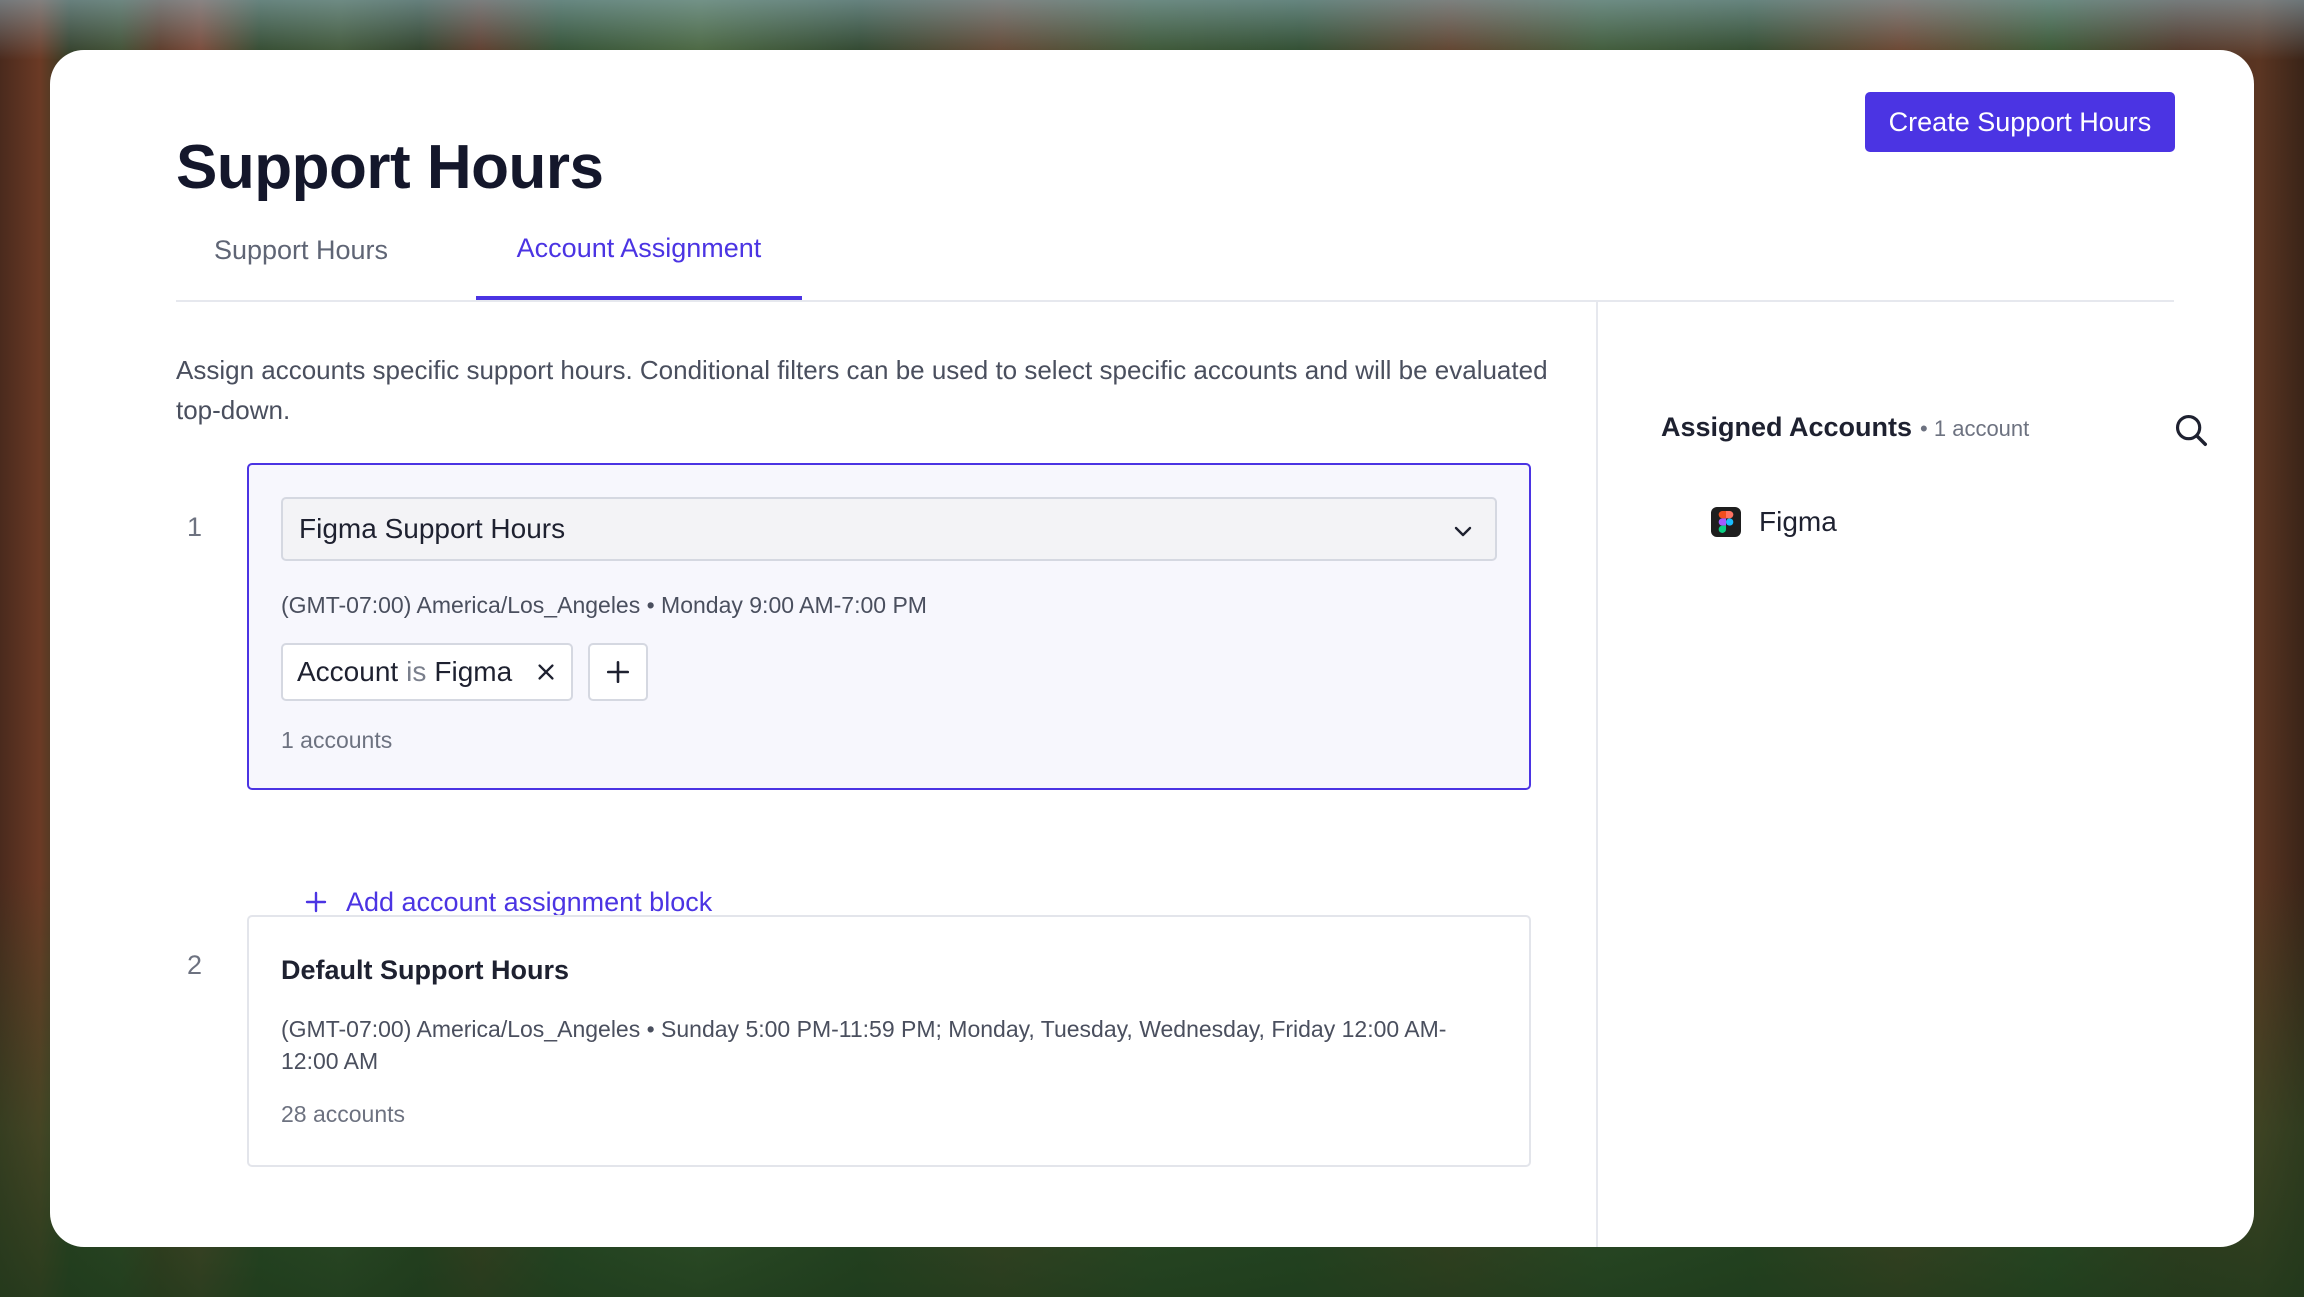 Image resolution: width=2304 pixels, height=1297 pixels. Describe the element at coordinates (425, 970) in the screenshot. I see `default-hours-title: Default Support Hours` at that location.